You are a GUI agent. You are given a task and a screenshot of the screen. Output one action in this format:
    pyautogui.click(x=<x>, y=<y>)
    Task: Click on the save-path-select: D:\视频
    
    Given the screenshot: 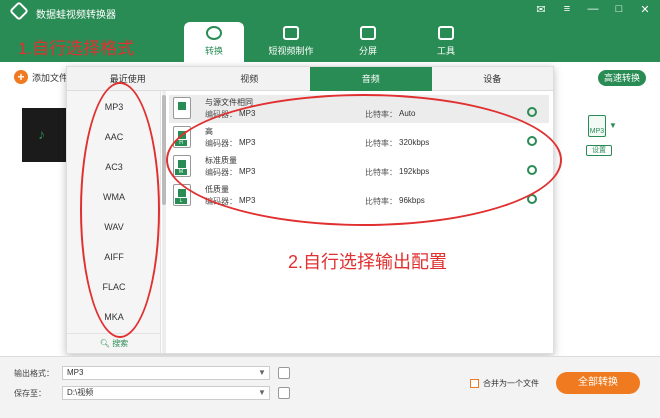 What is the action you would take?
    pyautogui.click(x=166, y=393)
    